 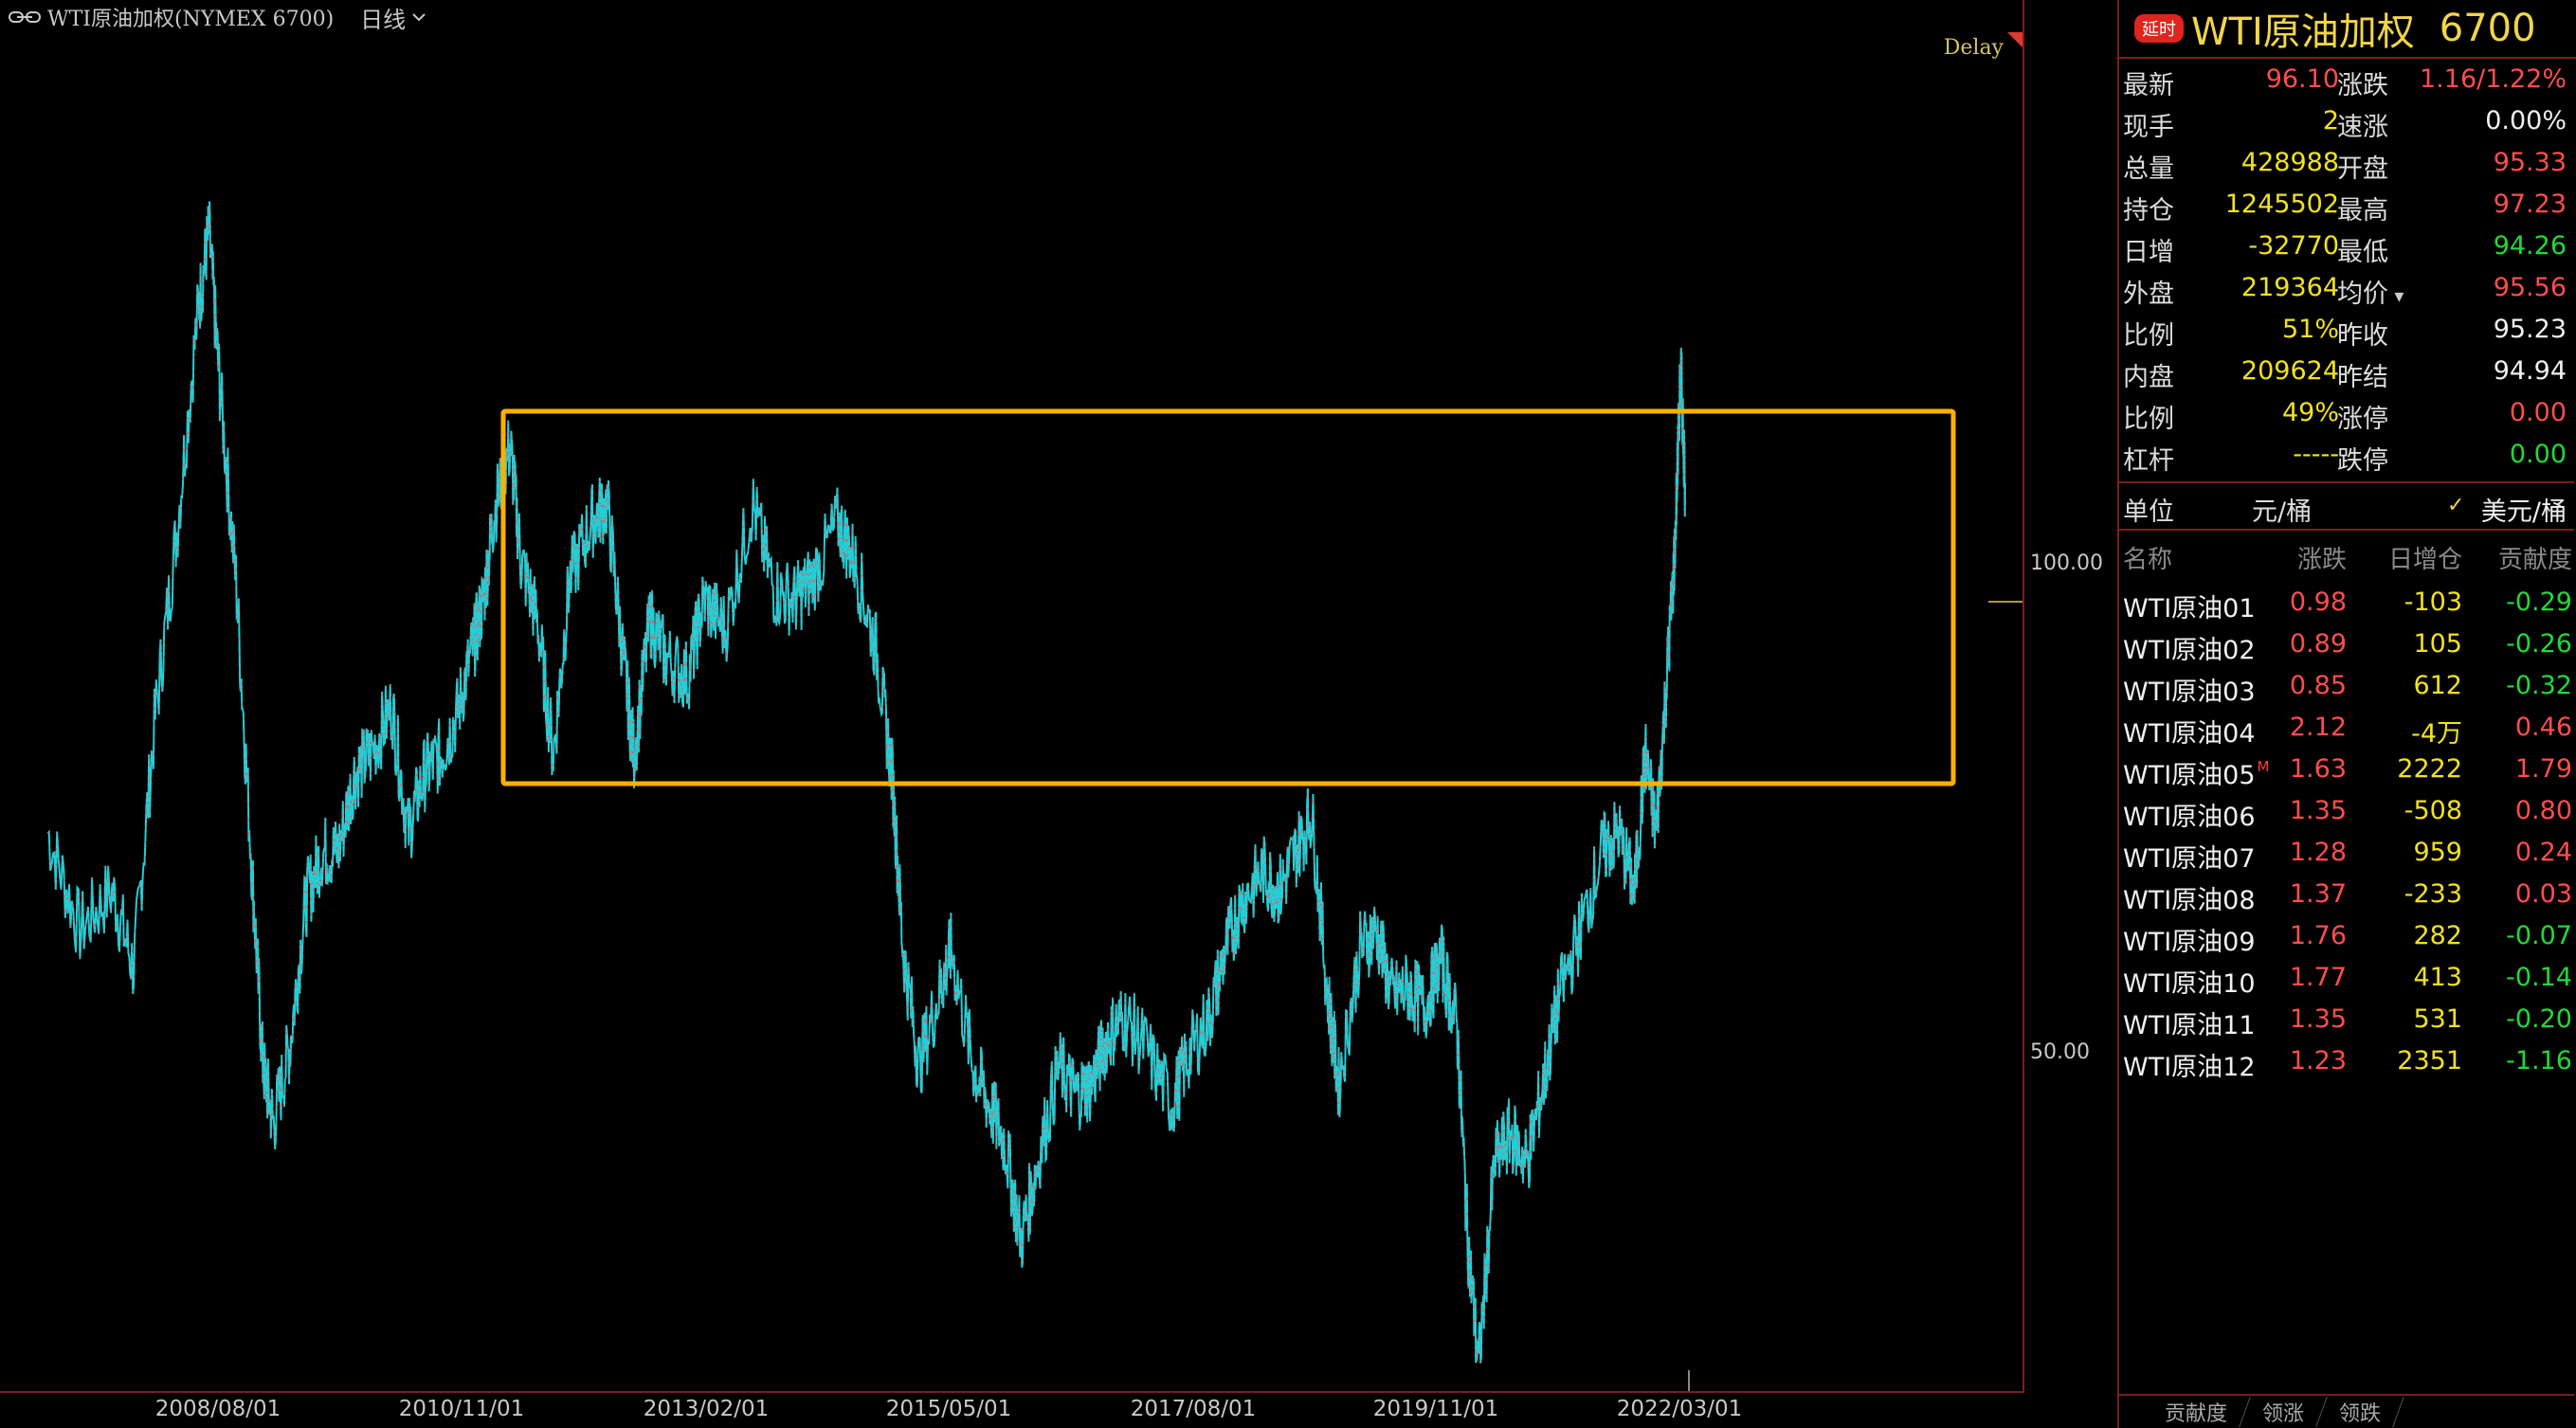 What do you see at coordinates (2318, 894) in the screenshot?
I see `contract-change: 1.37` at bounding box center [2318, 894].